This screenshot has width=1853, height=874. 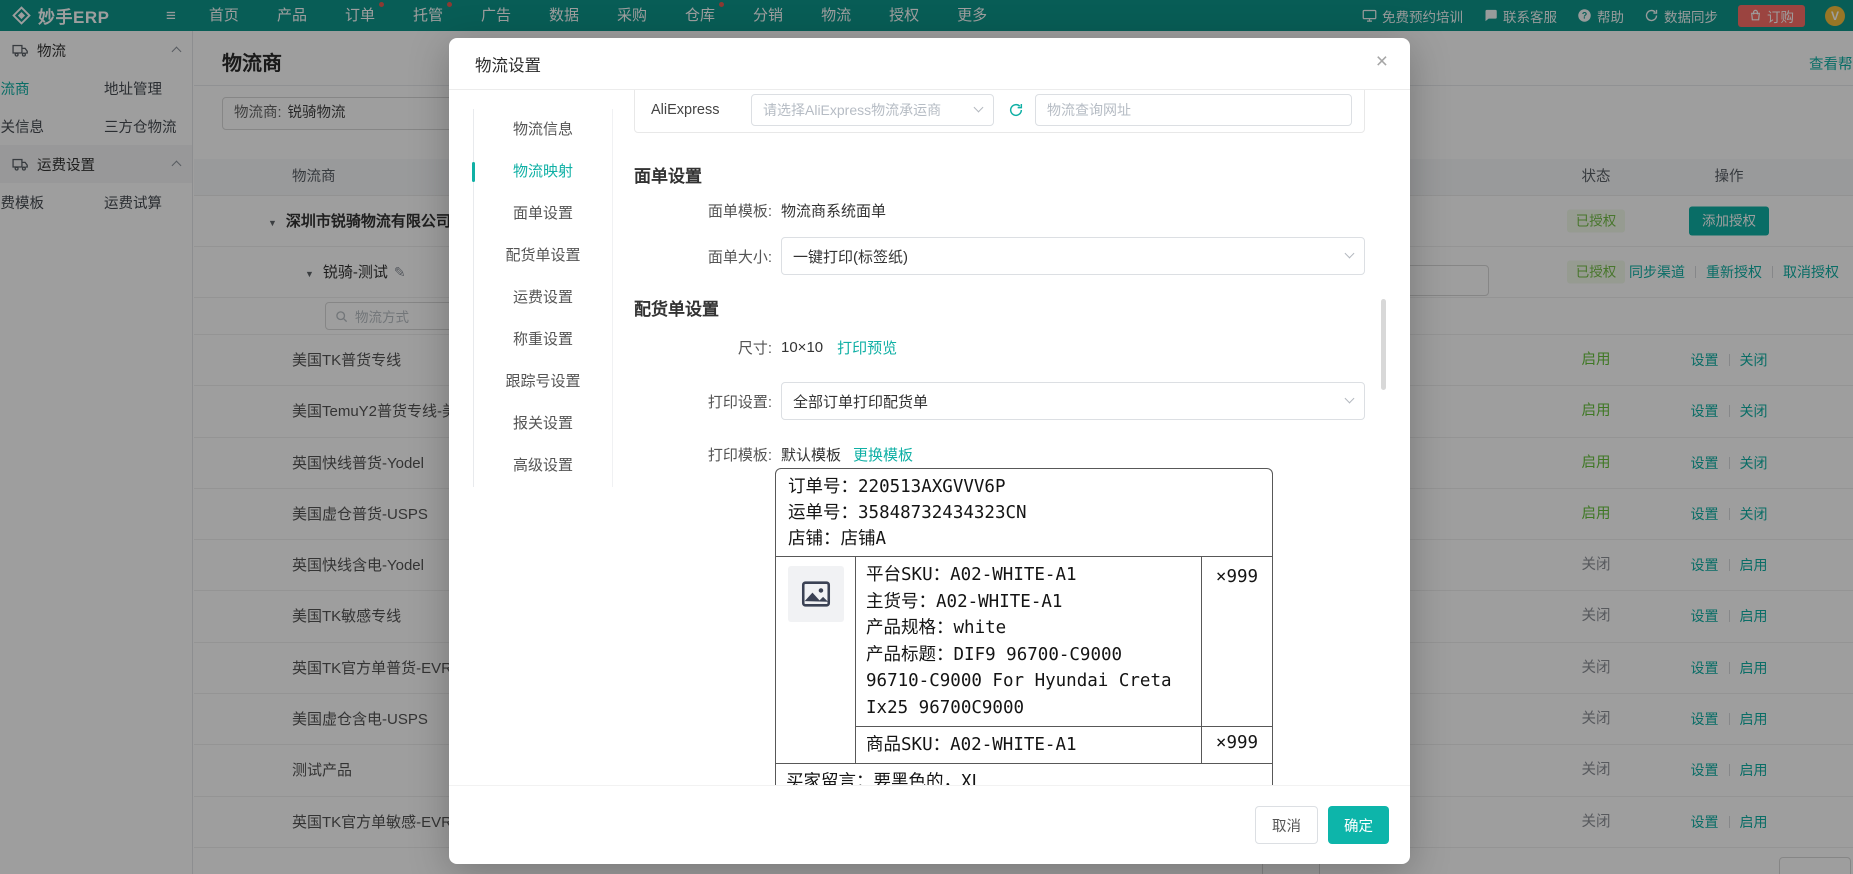 What do you see at coordinates (543, 340) in the screenshot?
I see `modal-menu-item-称重设置: 称重设置` at bounding box center [543, 340].